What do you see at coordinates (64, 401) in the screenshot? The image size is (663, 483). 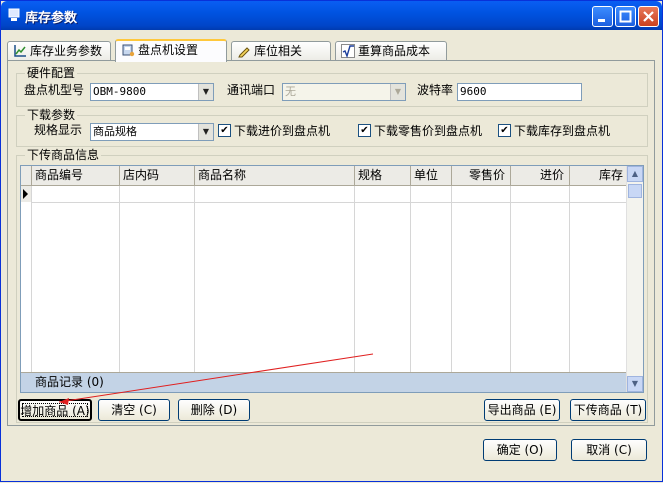 I see `arrow-head-icon` at bounding box center [64, 401].